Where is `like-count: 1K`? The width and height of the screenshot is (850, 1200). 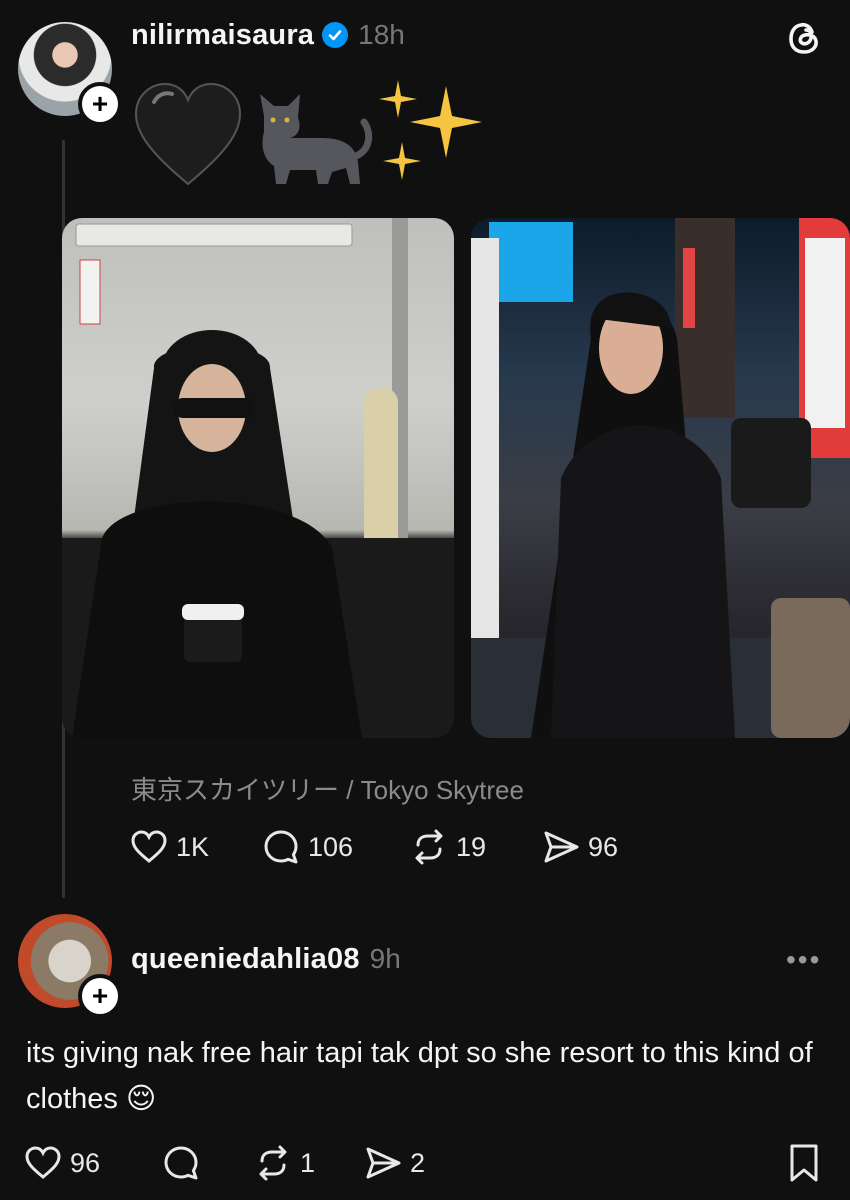 like-count: 1K is located at coordinates (193, 846).